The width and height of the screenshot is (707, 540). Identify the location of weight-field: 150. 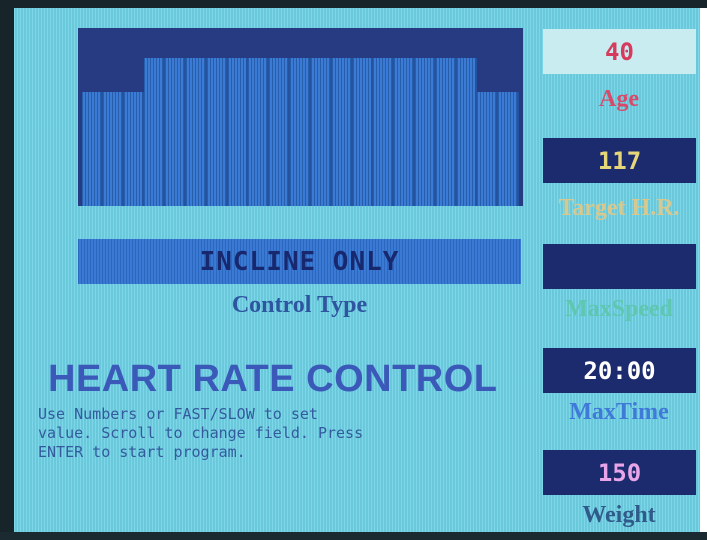
(619, 472).